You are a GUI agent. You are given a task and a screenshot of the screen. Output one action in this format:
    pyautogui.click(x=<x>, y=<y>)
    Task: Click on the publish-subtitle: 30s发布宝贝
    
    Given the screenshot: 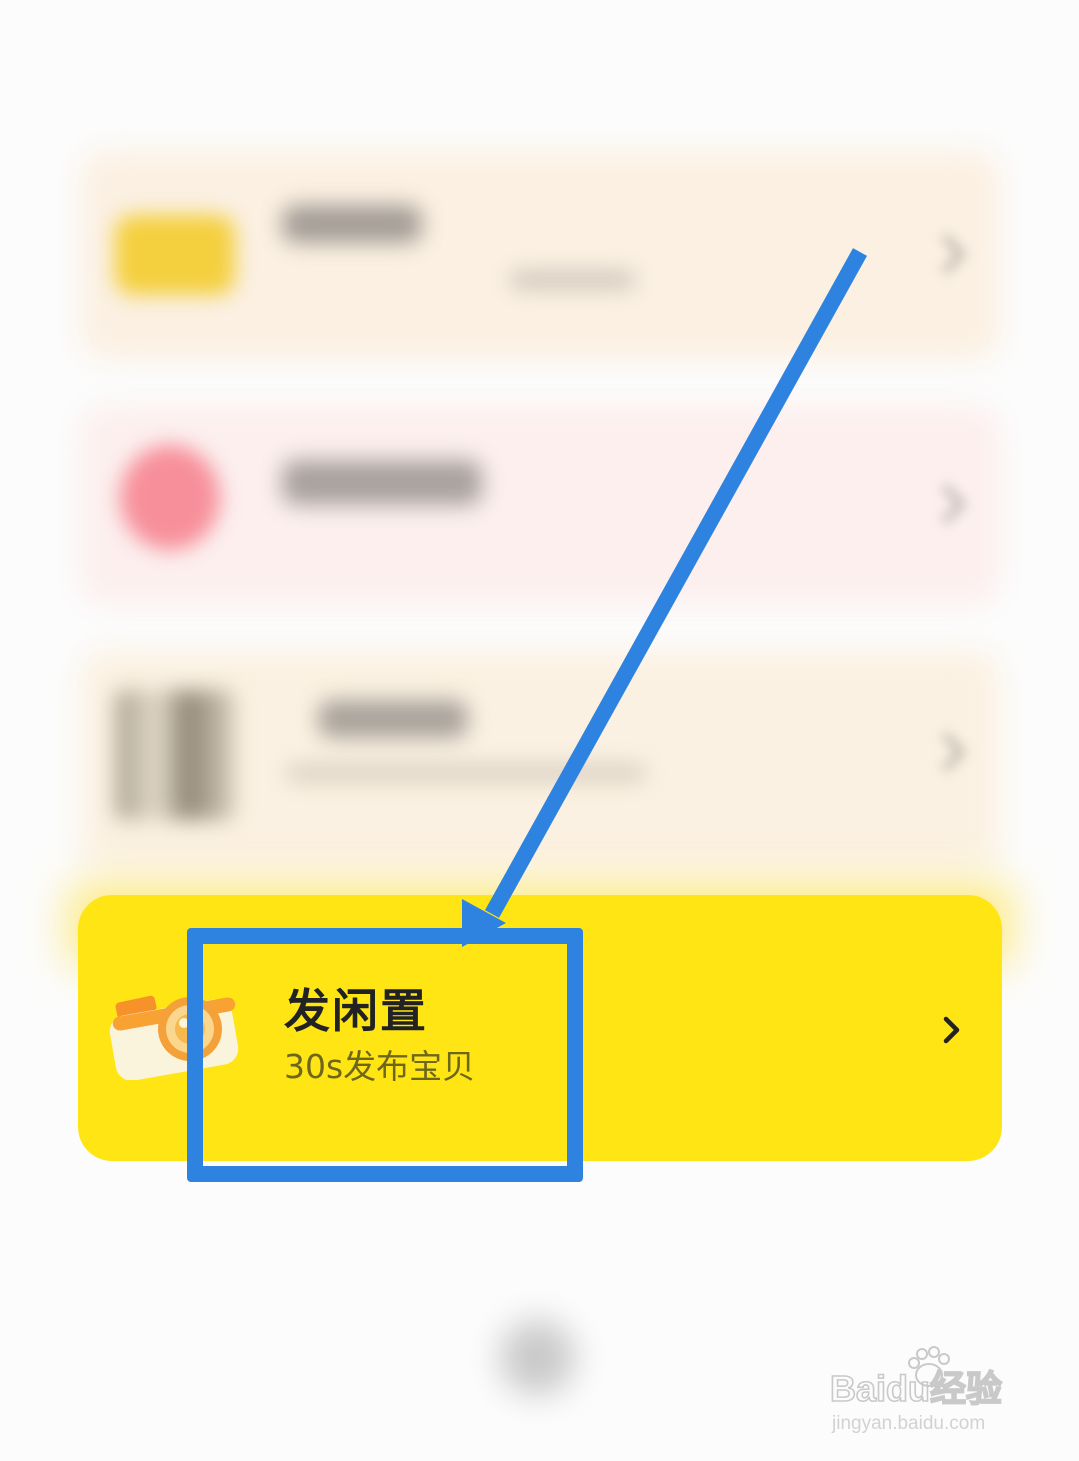 What is the action you would take?
    pyautogui.click(x=380, y=1066)
    